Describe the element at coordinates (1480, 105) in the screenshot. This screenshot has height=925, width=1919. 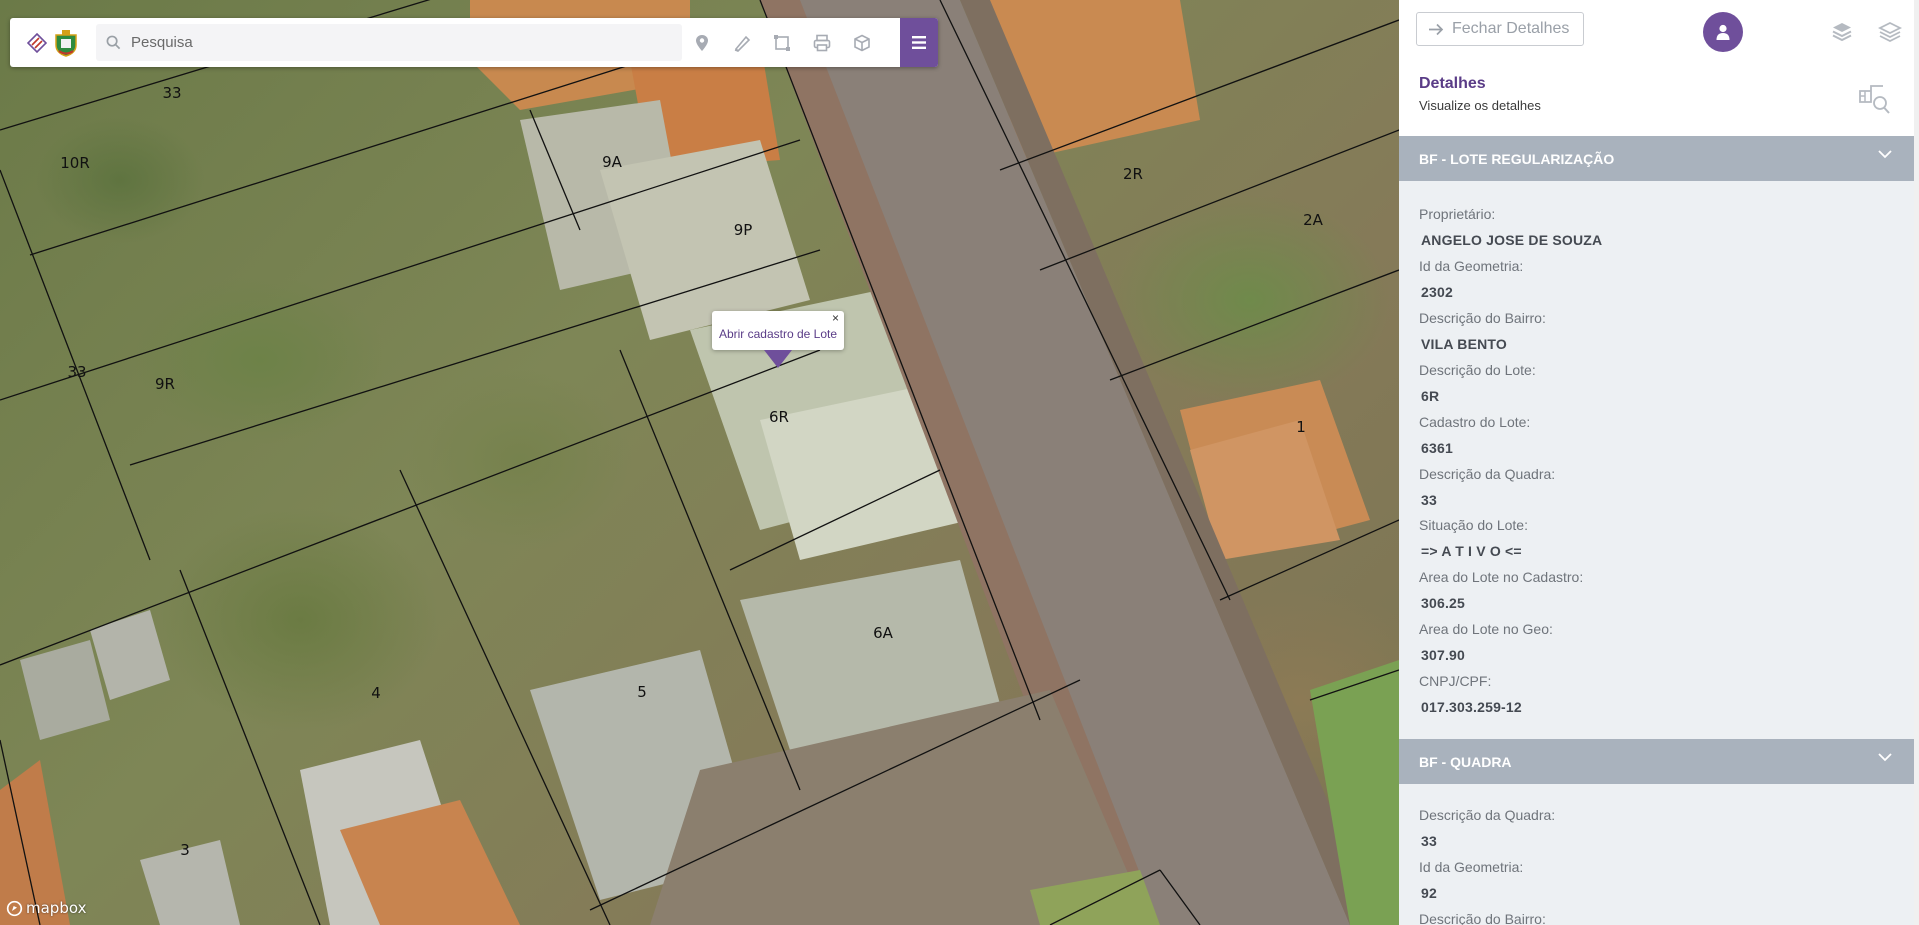
I see `details-subtitle: Visualize os detalhes` at that location.